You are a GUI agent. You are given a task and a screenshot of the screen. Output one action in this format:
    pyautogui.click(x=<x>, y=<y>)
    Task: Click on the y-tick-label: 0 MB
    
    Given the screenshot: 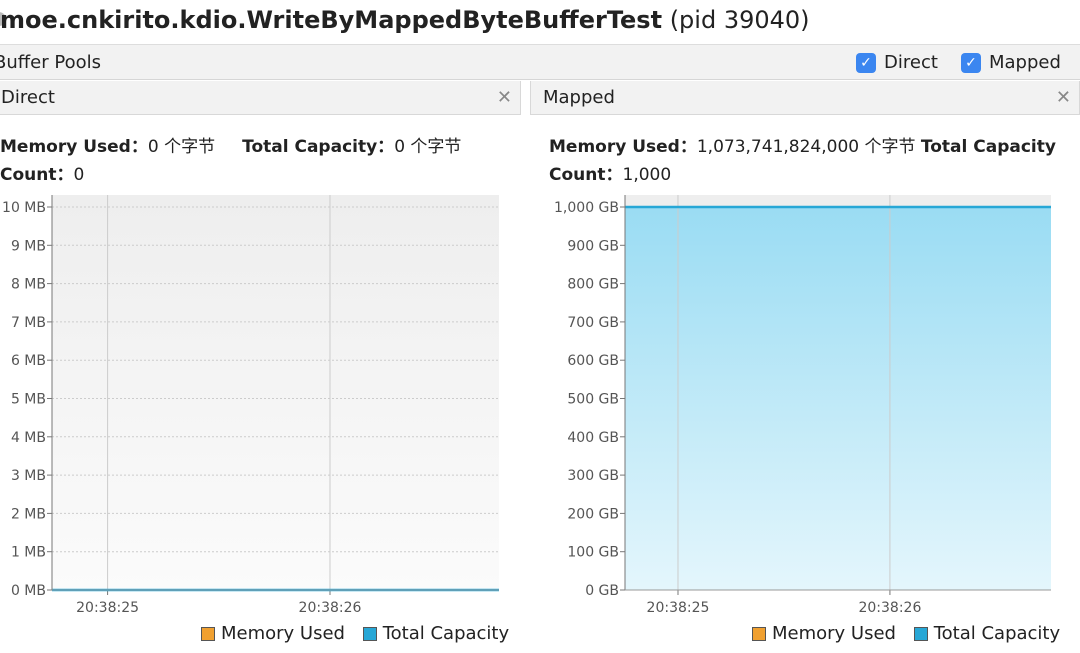 What is the action you would take?
    pyautogui.click(x=28, y=591)
    